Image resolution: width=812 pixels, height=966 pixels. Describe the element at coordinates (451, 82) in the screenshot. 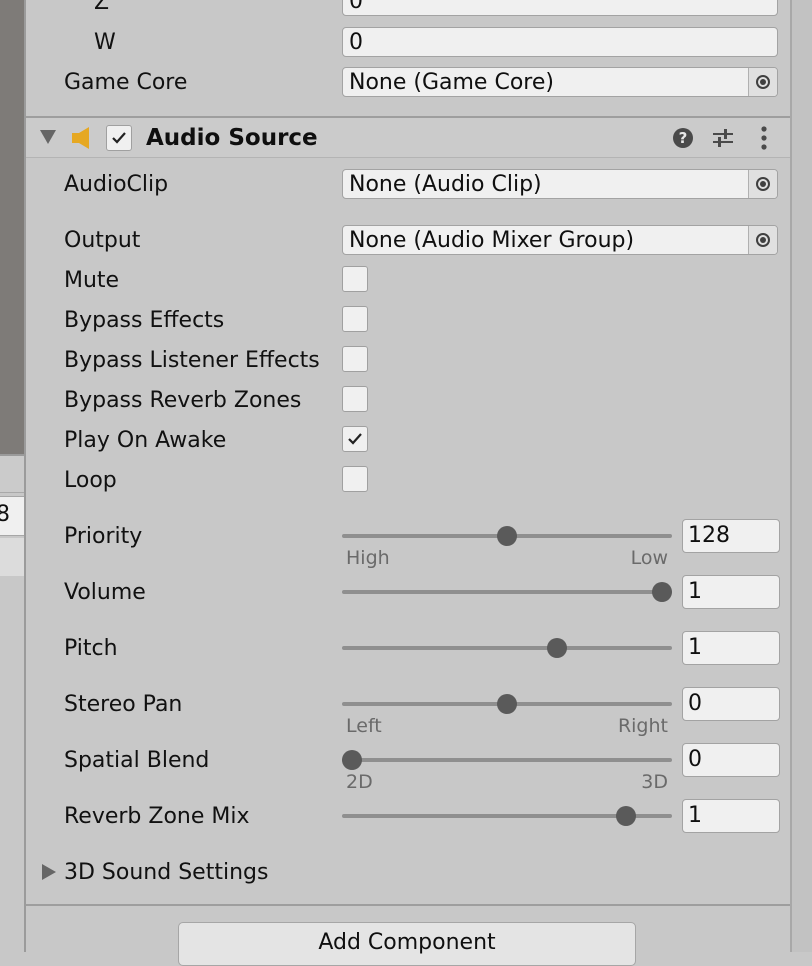

I see `game-core-value: None (Game Core)` at that location.